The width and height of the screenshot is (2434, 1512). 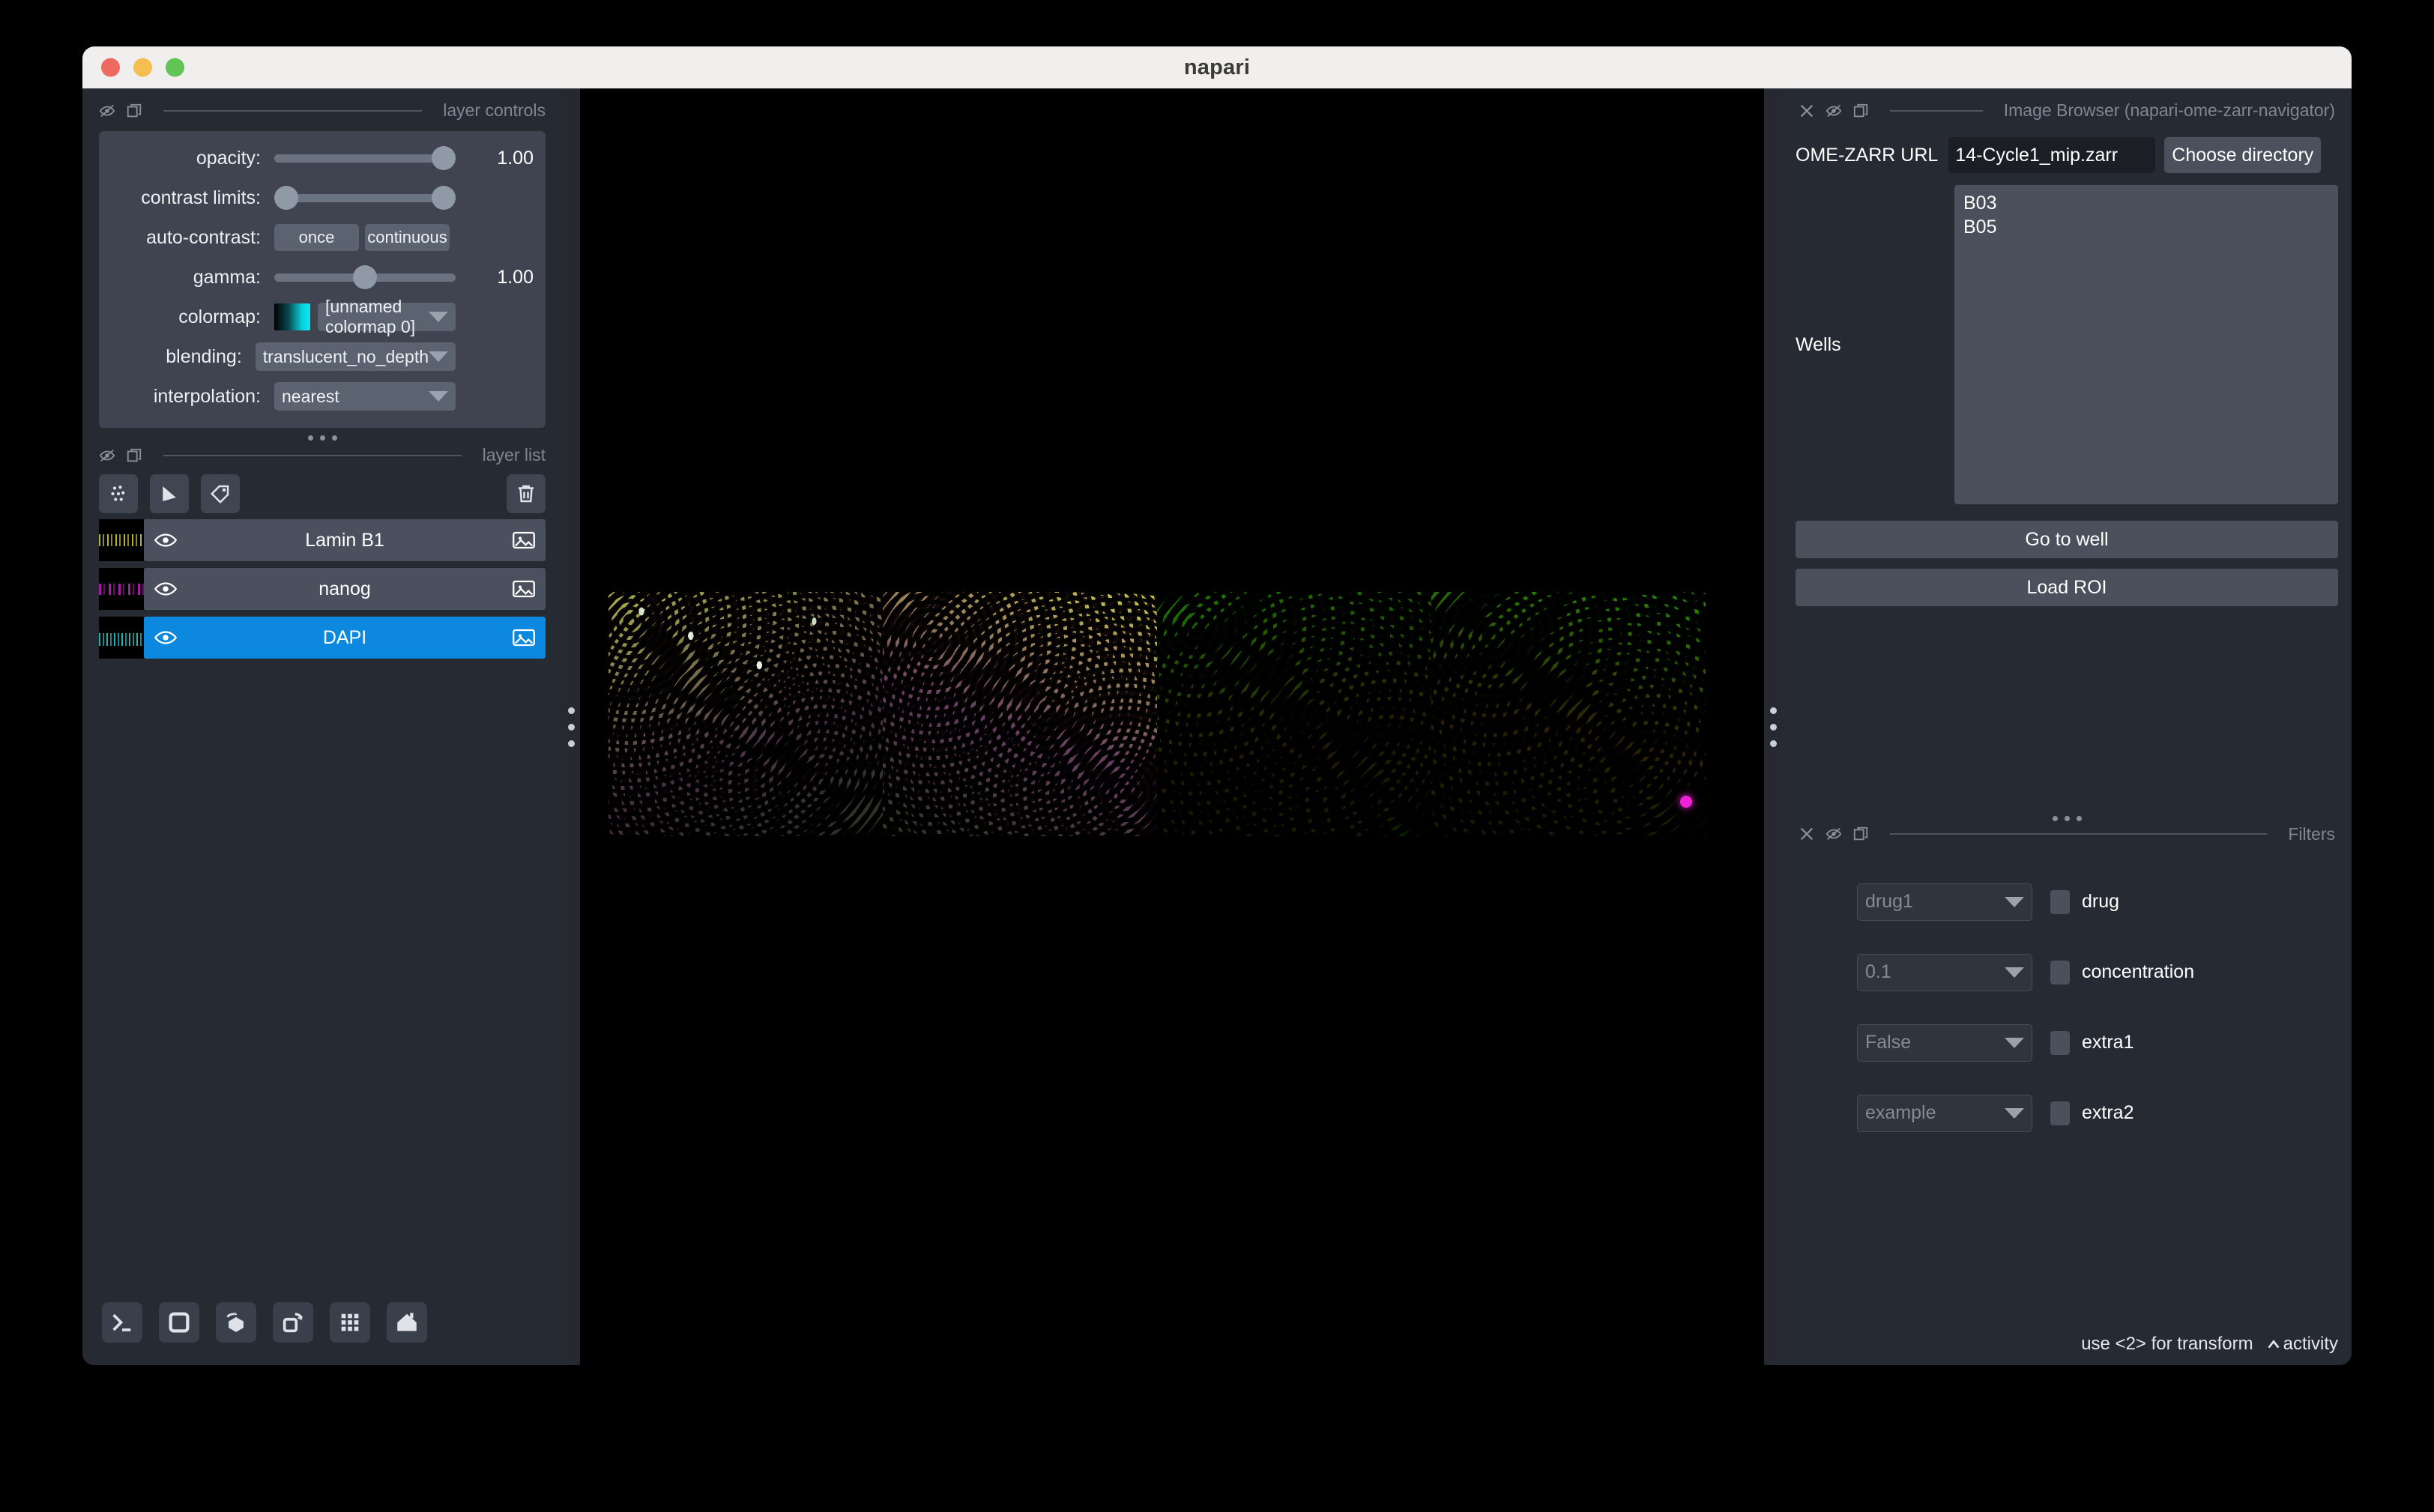 I want to click on list-item: B05, so click(x=2146, y=227).